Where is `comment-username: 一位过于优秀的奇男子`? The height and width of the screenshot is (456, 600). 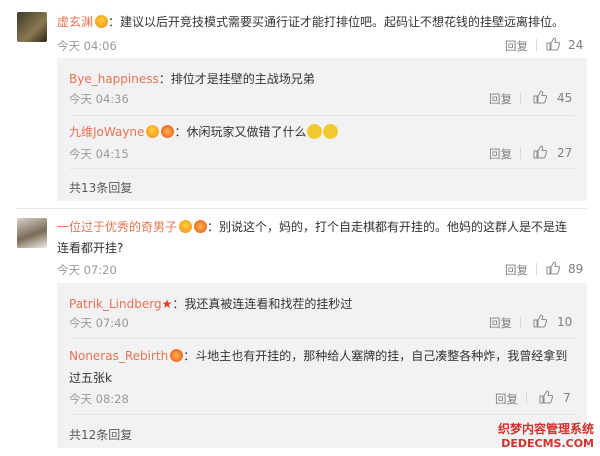
comment-username: 一位过于优秀的奇男子 is located at coordinates (117, 227).